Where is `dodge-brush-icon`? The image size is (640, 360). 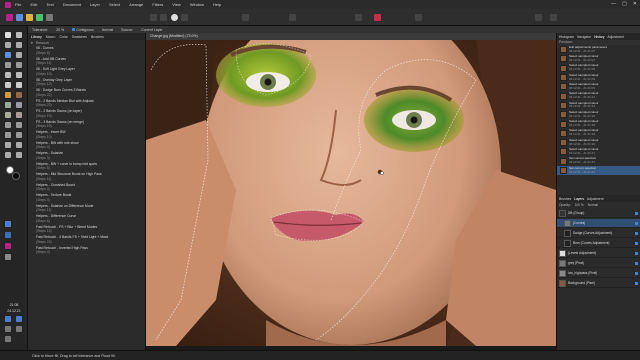
dodge-brush-icon is located at coordinates (8, 95).